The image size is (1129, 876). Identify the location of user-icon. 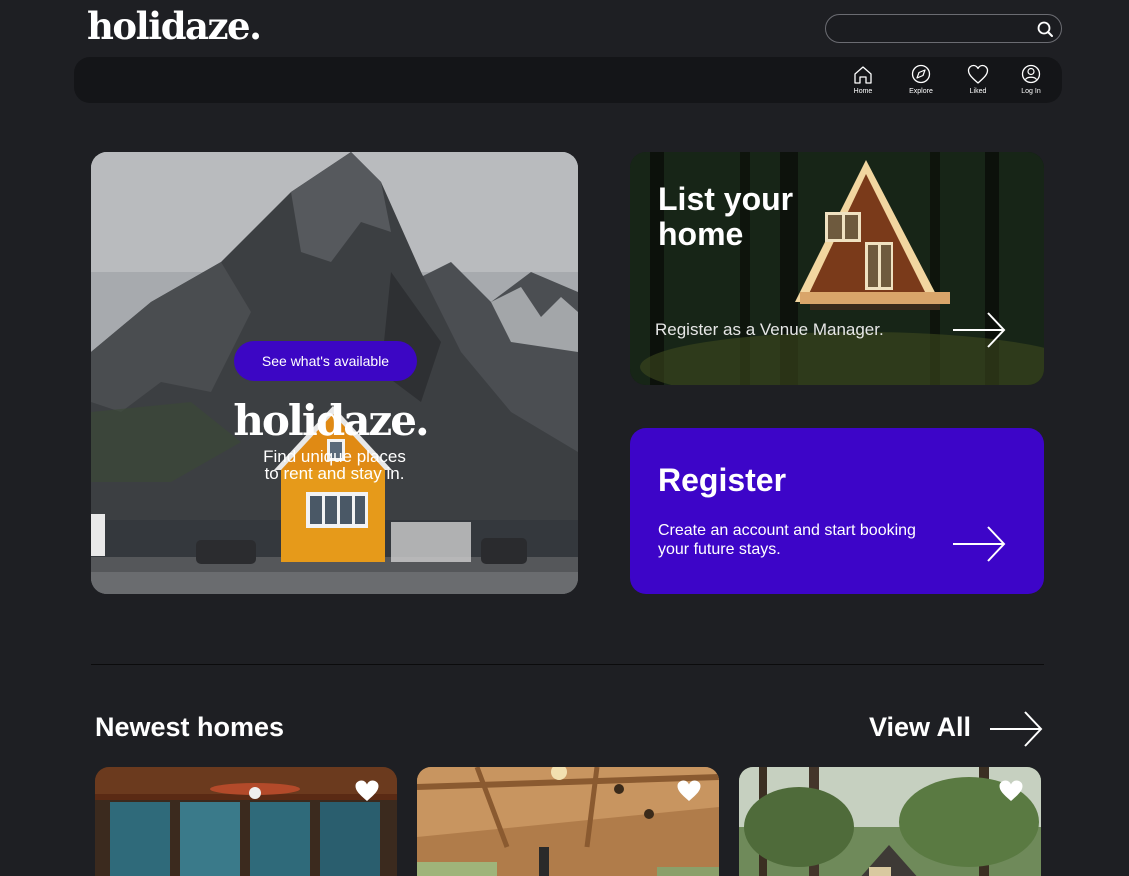
(1031, 74).